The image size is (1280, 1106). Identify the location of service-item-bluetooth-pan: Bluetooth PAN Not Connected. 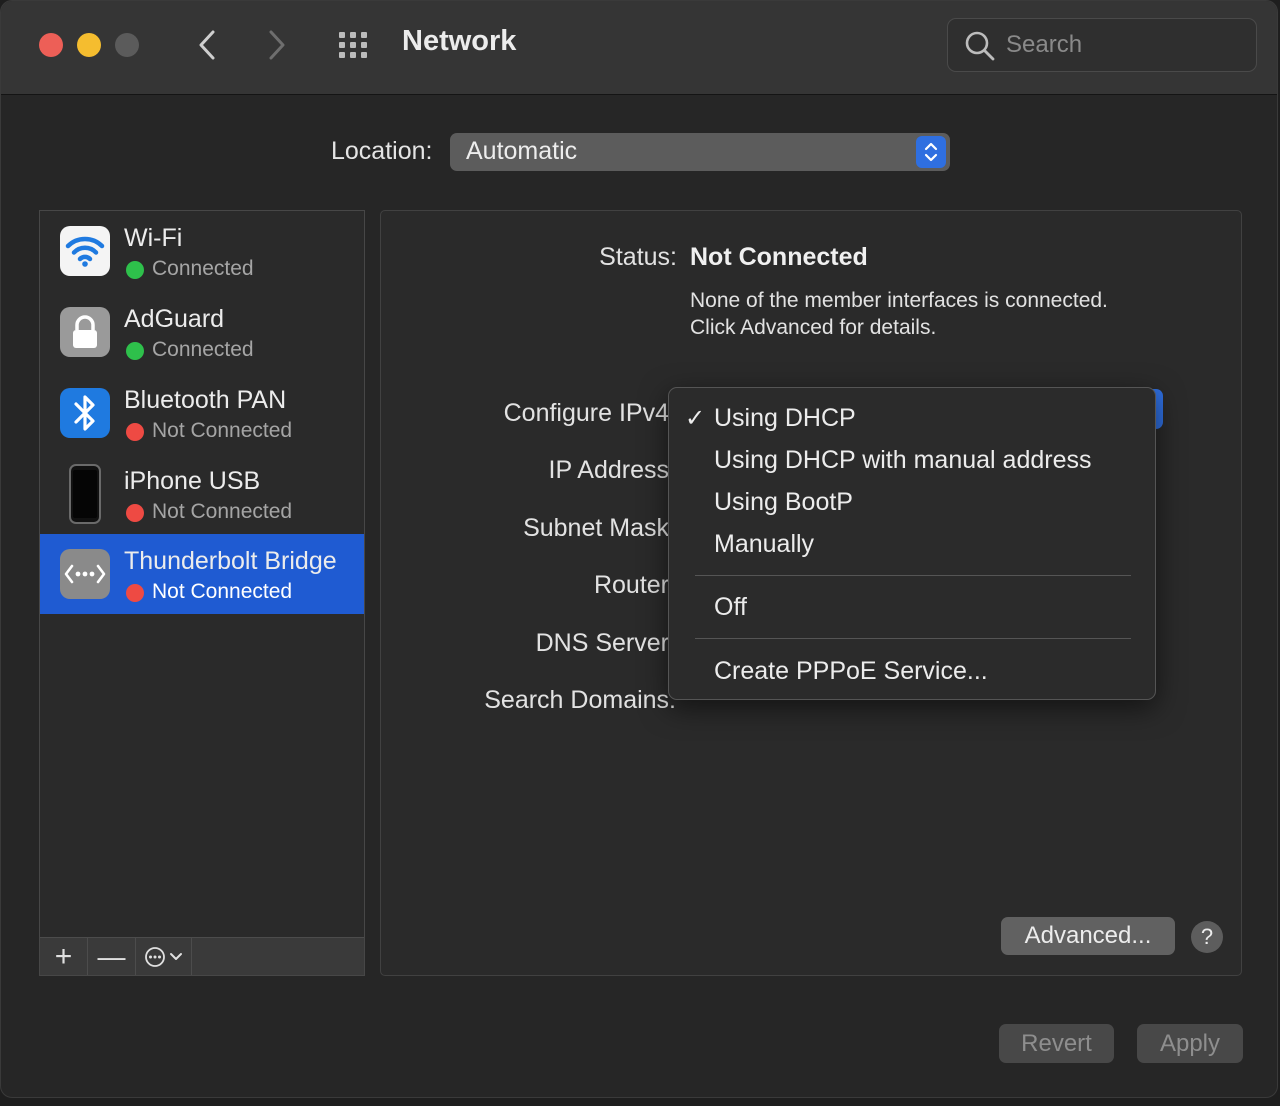
(202, 413).